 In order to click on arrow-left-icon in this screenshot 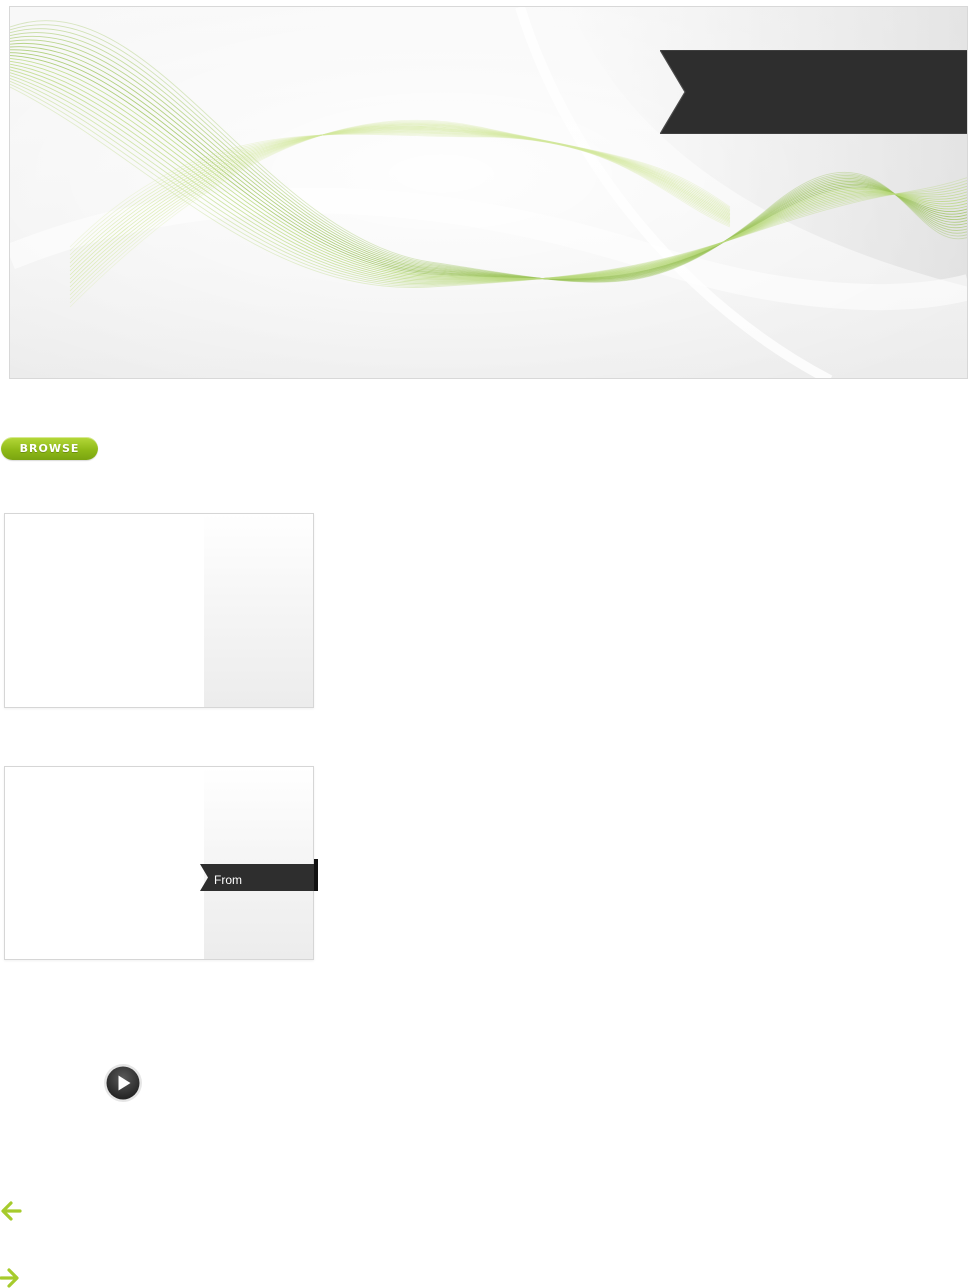, I will do `click(11, 1211)`.